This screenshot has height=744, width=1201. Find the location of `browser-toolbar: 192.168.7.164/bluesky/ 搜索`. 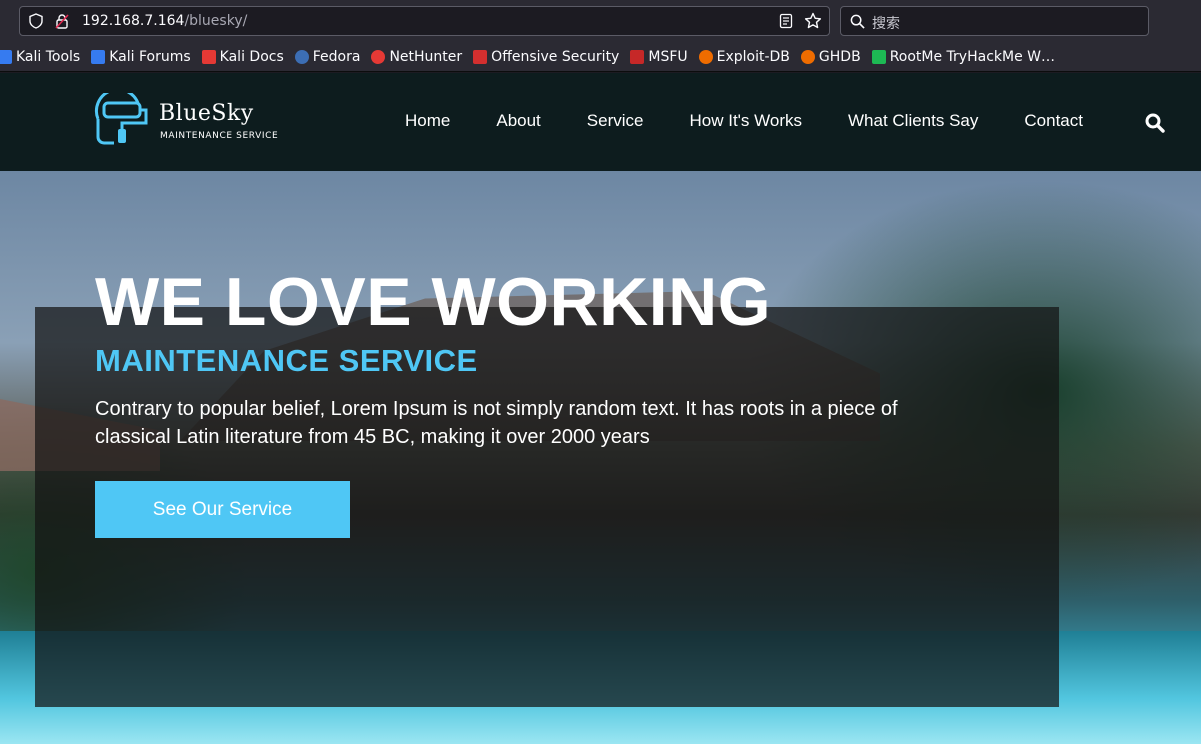

browser-toolbar: 192.168.7.164/bluesky/ 搜索 is located at coordinates (600, 21).